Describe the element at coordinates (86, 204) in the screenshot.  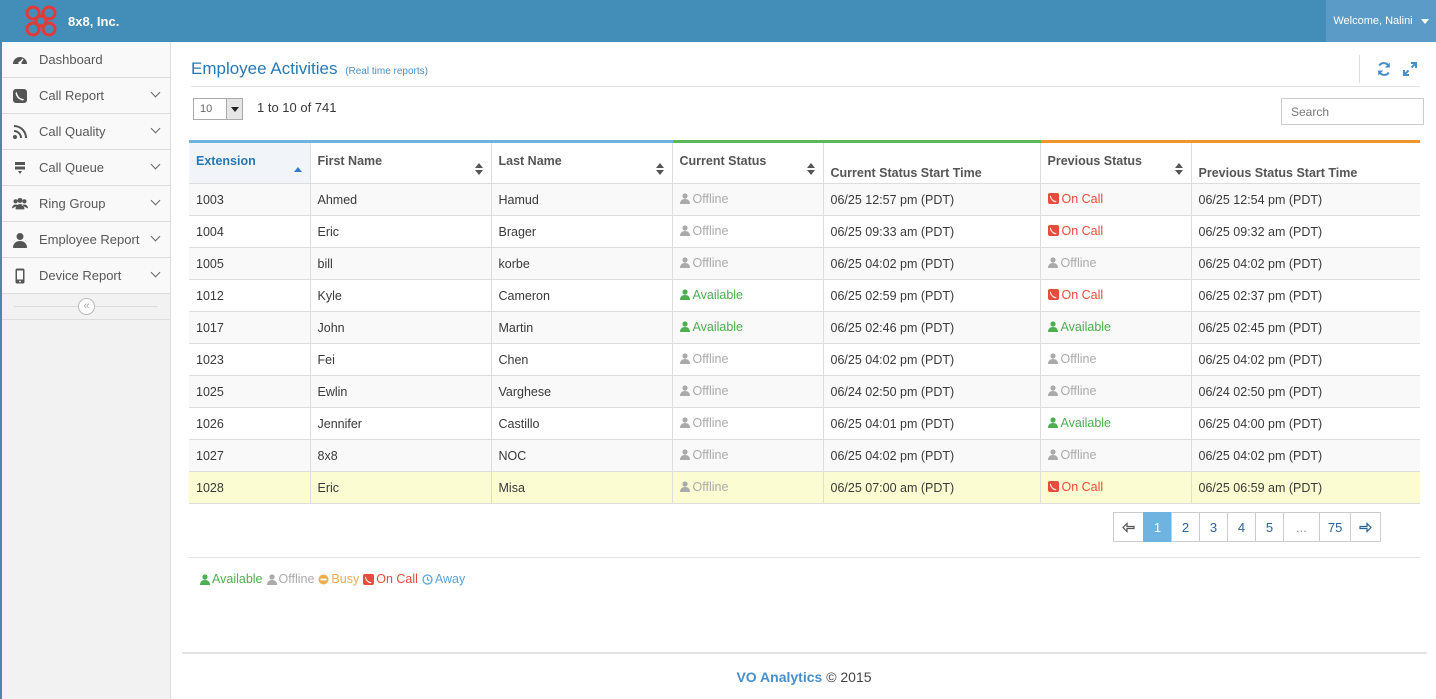
I see `sidebar-item-ring-group: Ring Group` at that location.